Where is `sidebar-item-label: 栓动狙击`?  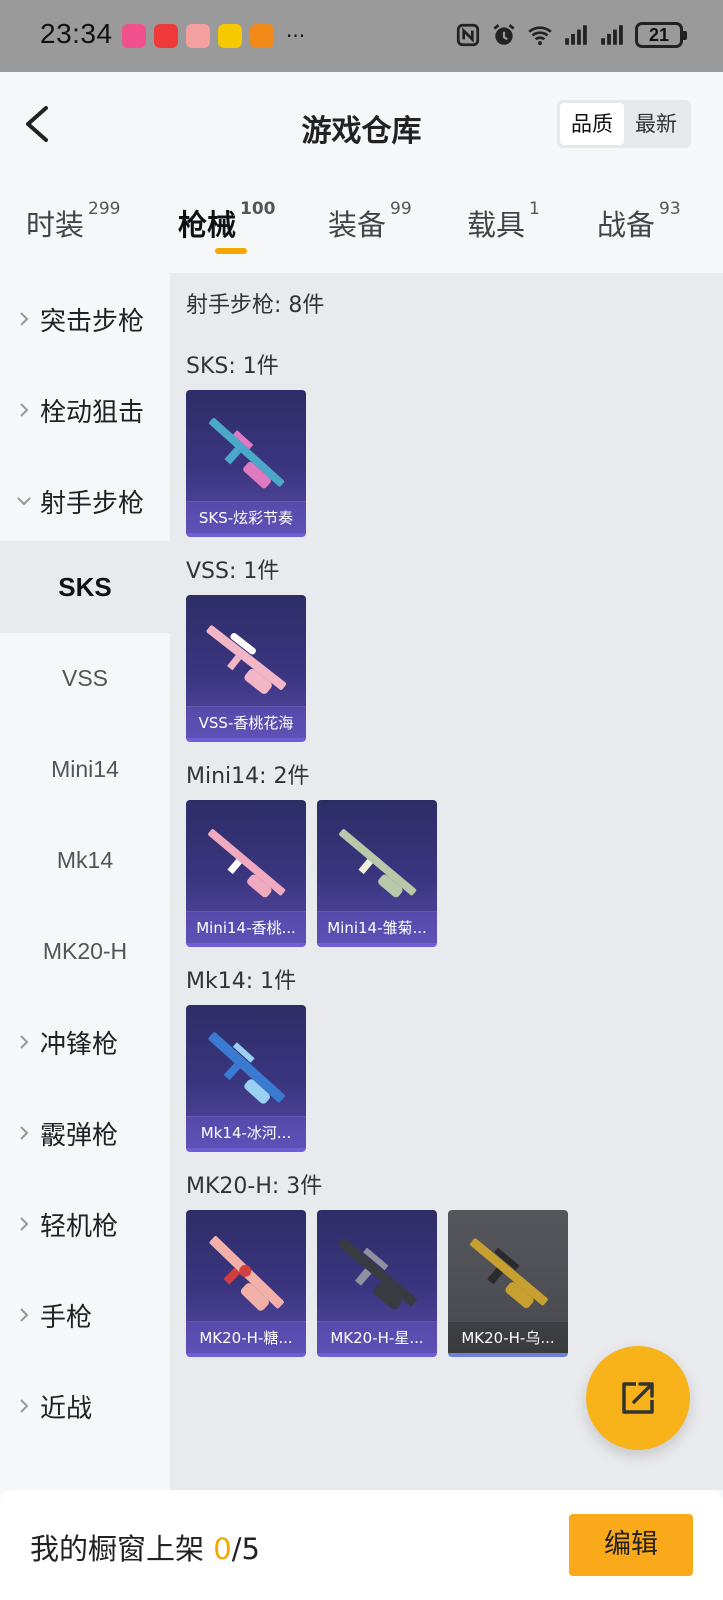
sidebar-item-label: 栓动狙击 is located at coordinates (92, 412).